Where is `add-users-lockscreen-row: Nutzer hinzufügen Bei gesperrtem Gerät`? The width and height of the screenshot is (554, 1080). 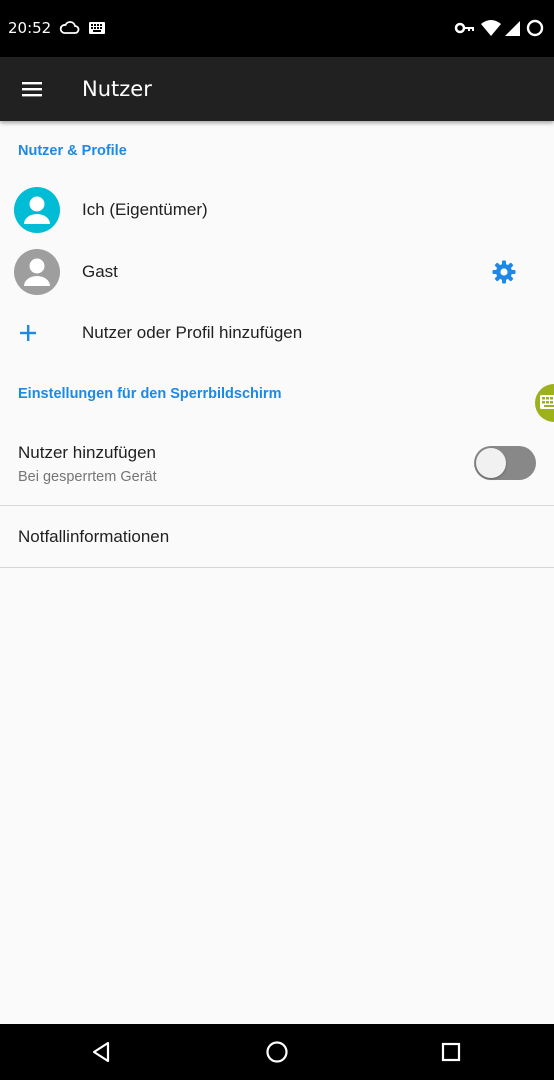 add-users-lockscreen-row: Nutzer hinzufügen Bei gesperrtem Gerät is located at coordinates (277, 467).